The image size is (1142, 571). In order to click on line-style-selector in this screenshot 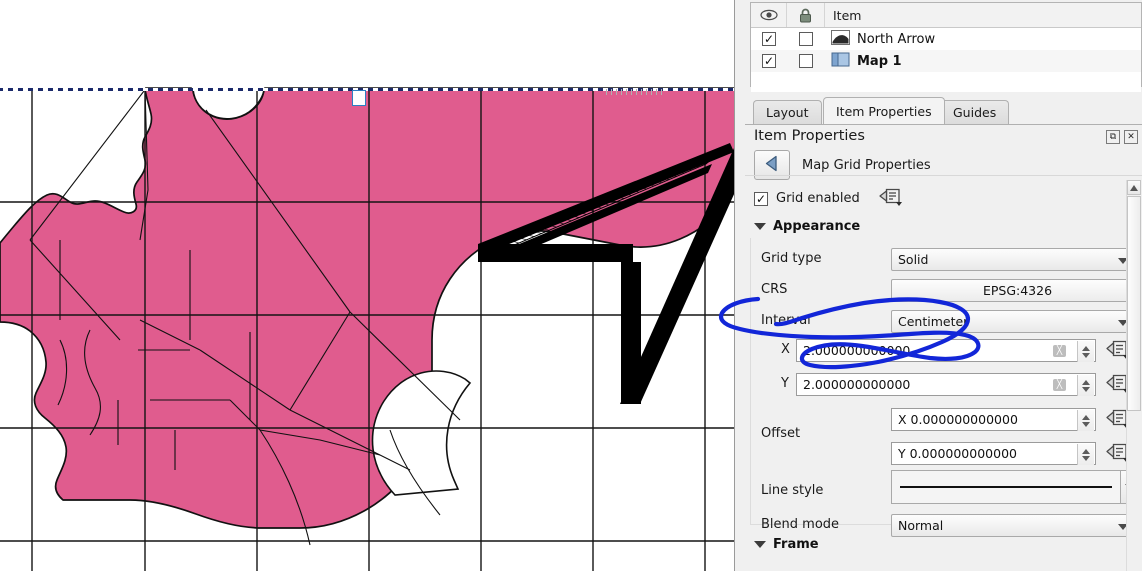, I will do `click(1015, 487)`.